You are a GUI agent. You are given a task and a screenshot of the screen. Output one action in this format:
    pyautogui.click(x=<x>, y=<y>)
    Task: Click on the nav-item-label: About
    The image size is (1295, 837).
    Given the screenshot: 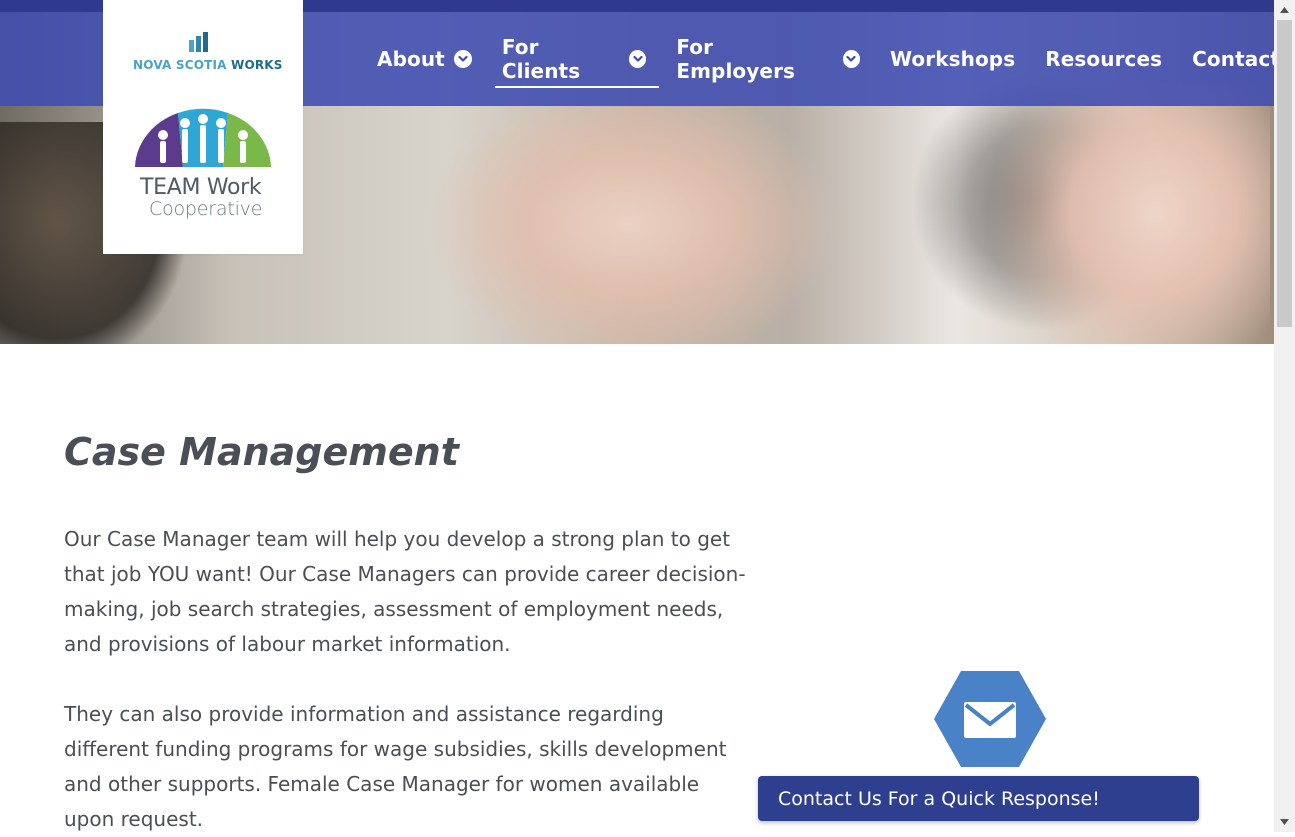 What is the action you would take?
    pyautogui.click(x=411, y=59)
    